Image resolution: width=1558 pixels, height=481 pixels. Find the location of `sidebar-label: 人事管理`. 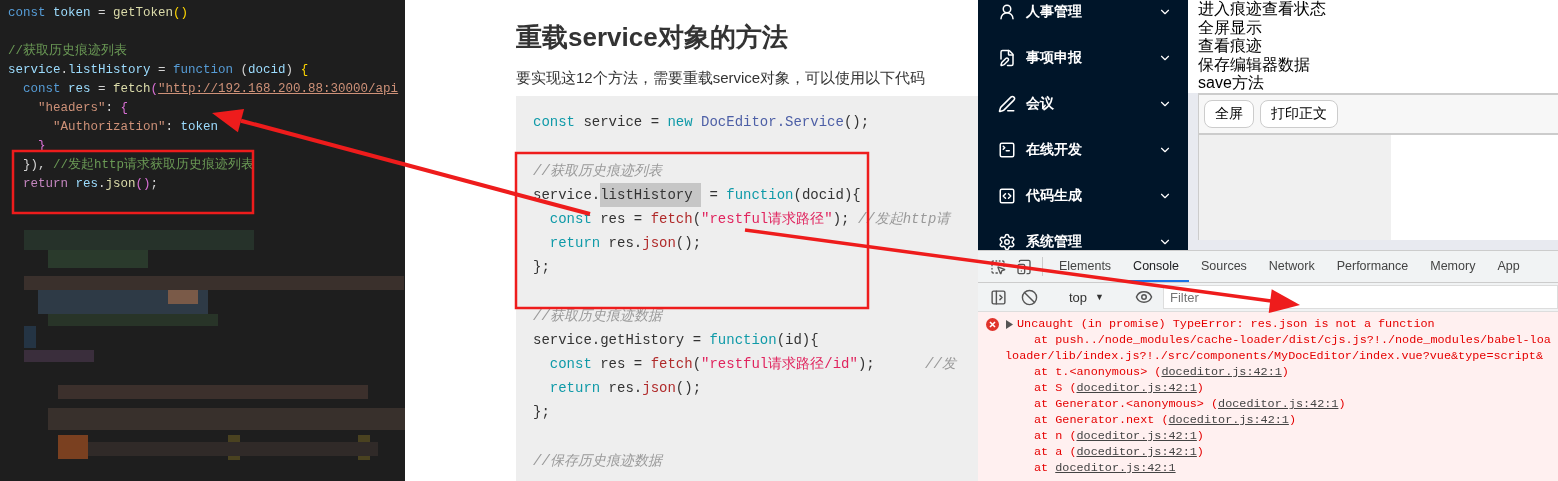

sidebar-label: 人事管理 is located at coordinates (1054, 12).